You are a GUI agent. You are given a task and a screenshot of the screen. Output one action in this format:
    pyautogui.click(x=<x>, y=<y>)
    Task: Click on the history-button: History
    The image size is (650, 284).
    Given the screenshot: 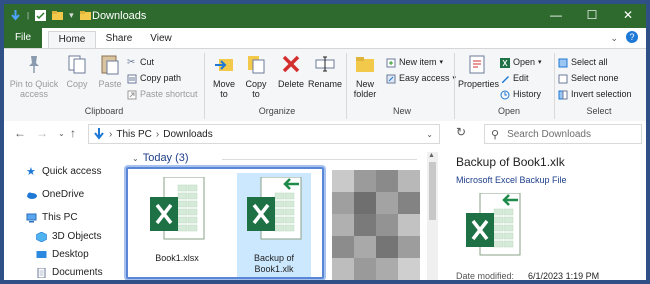 What is the action you would take?
    pyautogui.click(x=520, y=94)
    